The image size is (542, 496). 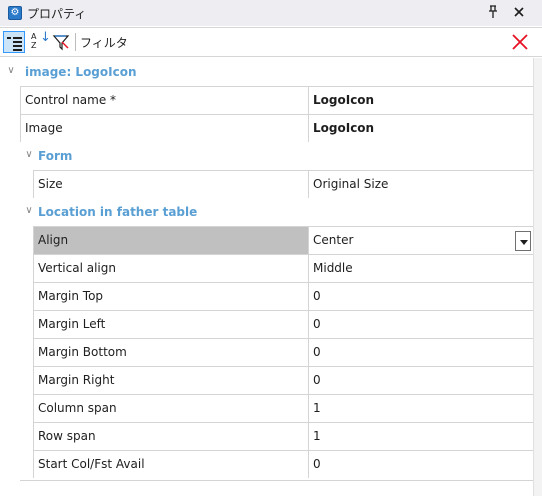 What do you see at coordinates (75, 42) in the screenshot?
I see `toolbar-separator` at bounding box center [75, 42].